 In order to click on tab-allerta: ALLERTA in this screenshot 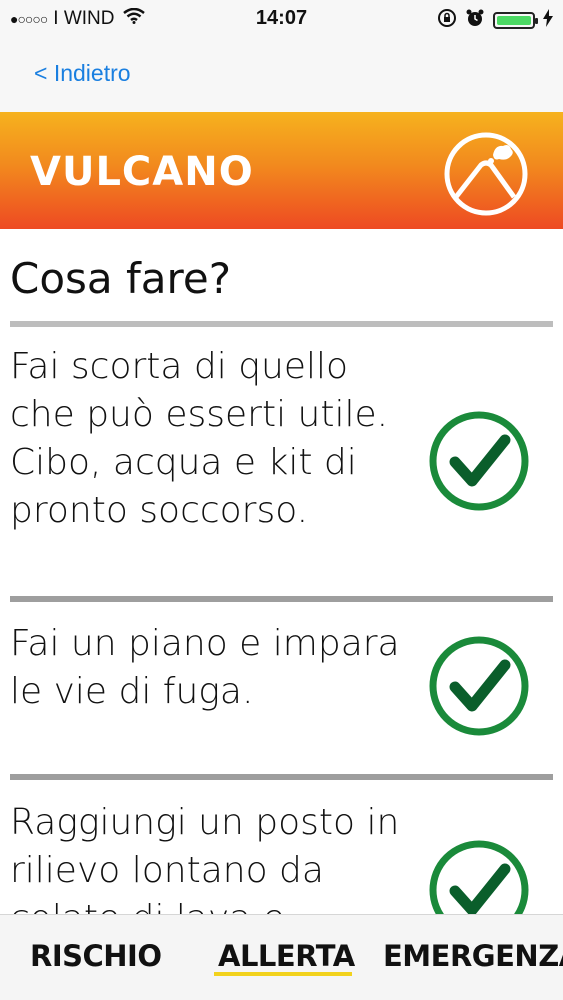, I will do `click(286, 956)`.